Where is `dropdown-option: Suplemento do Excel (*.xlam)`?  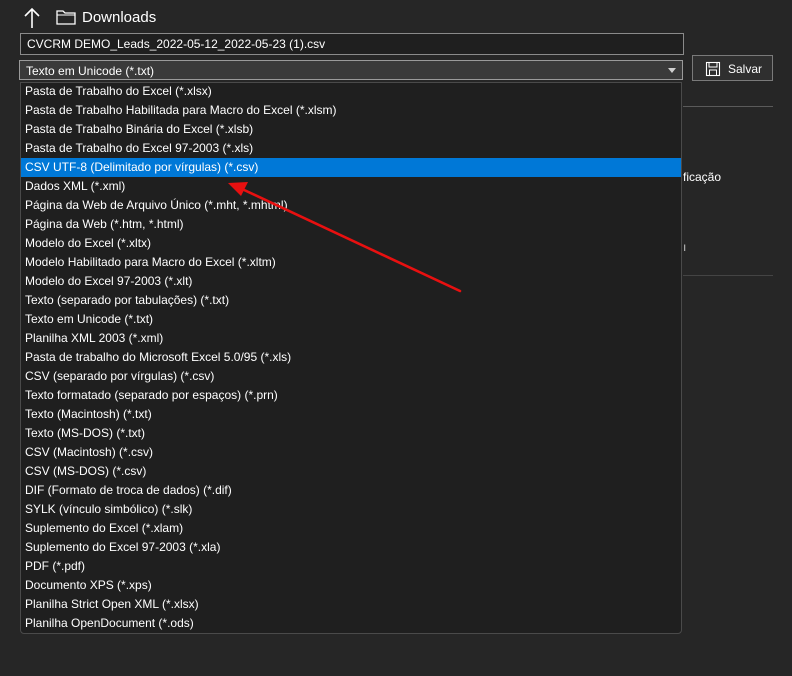 dropdown-option: Suplemento do Excel (*.xlam) is located at coordinates (351, 528).